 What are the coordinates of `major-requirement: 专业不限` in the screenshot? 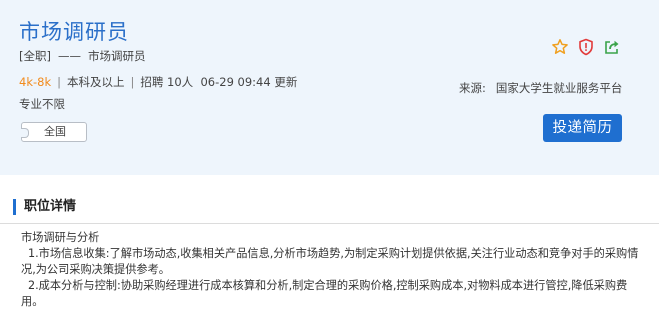 It's located at (42, 104).